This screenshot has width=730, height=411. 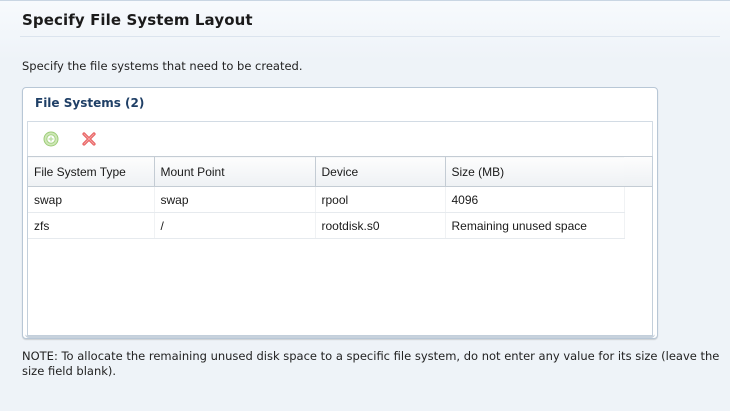 I want to click on cell-size: Remaining unused space, so click(x=535, y=225).